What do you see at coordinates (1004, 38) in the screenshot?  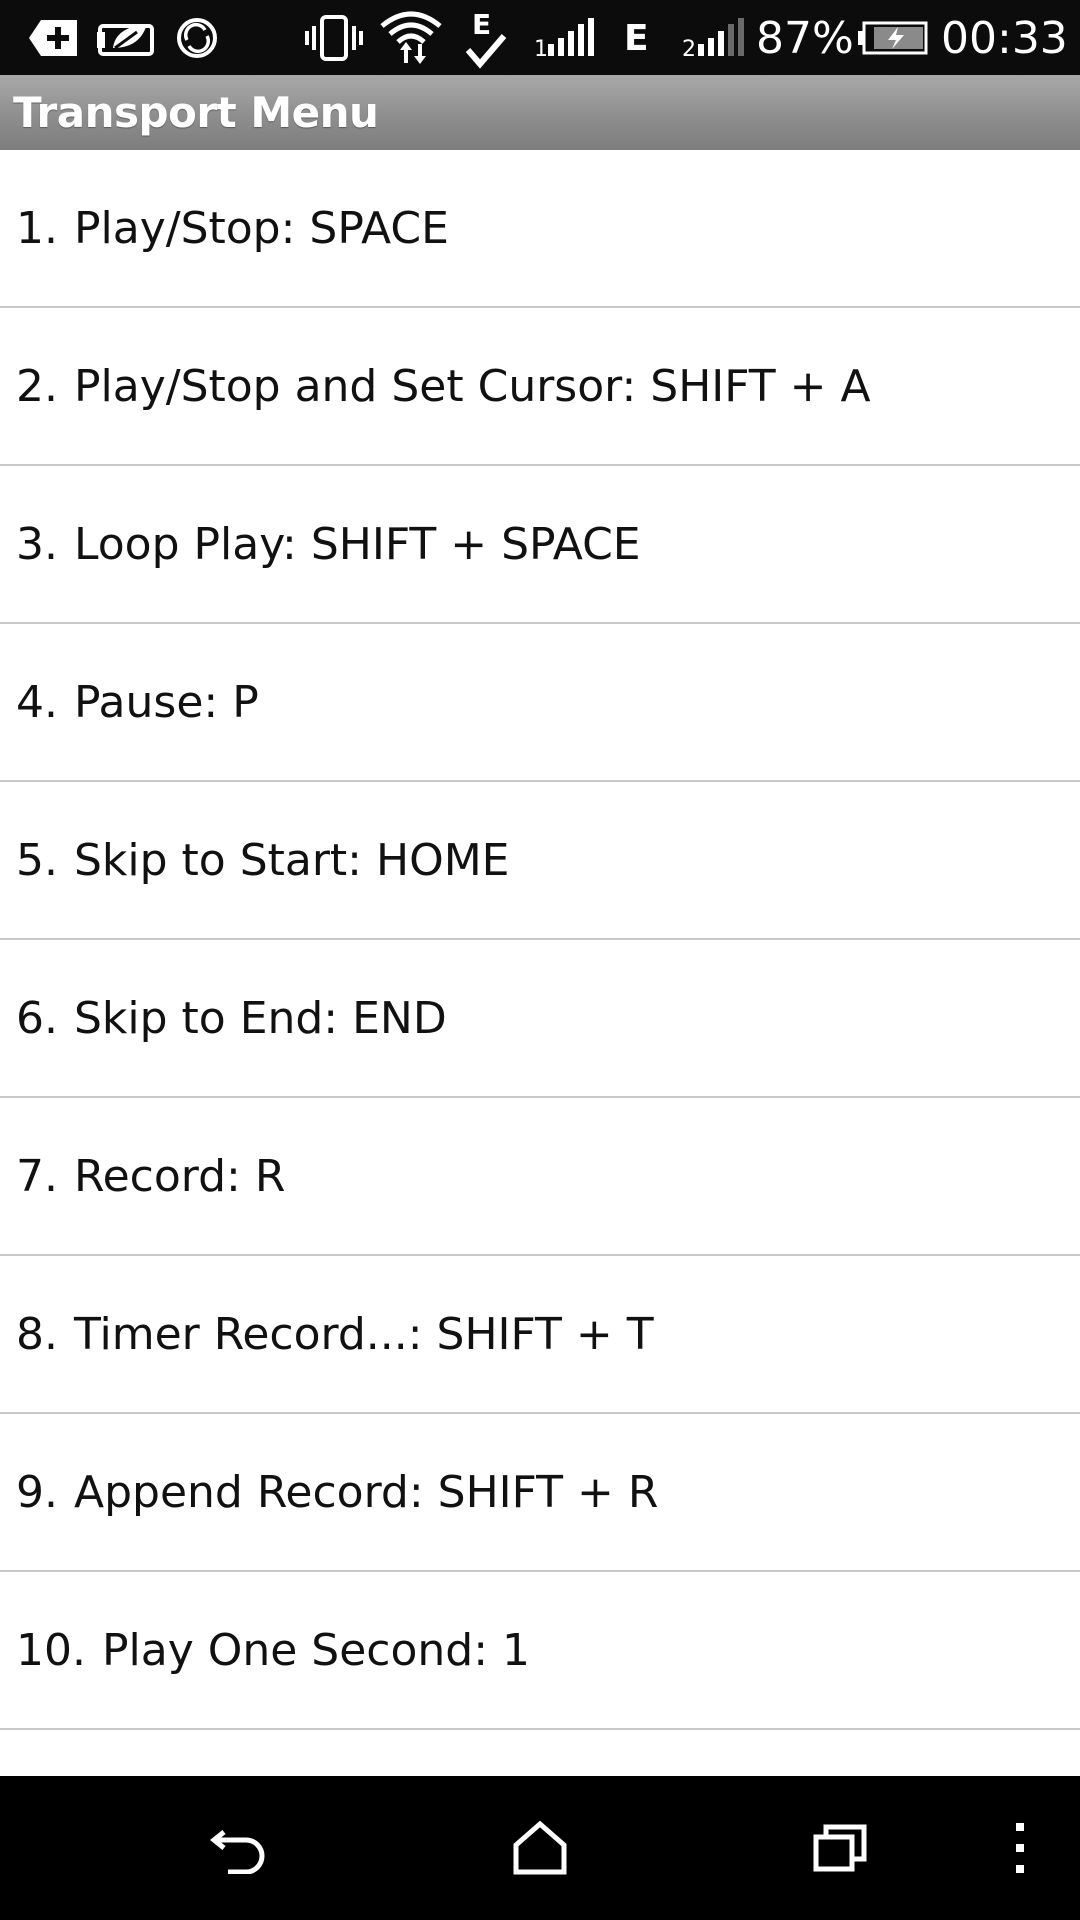 I see `clock: 00:33` at bounding box center [1004, 38].